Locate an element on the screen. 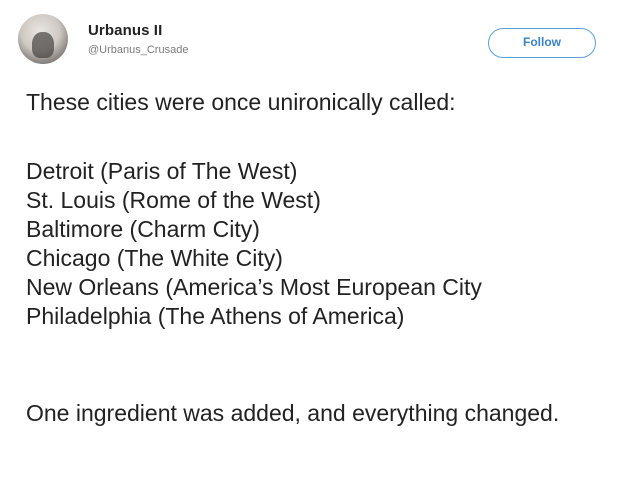 The image size is (618, 477). list-item: Baltimore (Charm City) is located at coordinates (143, 229).